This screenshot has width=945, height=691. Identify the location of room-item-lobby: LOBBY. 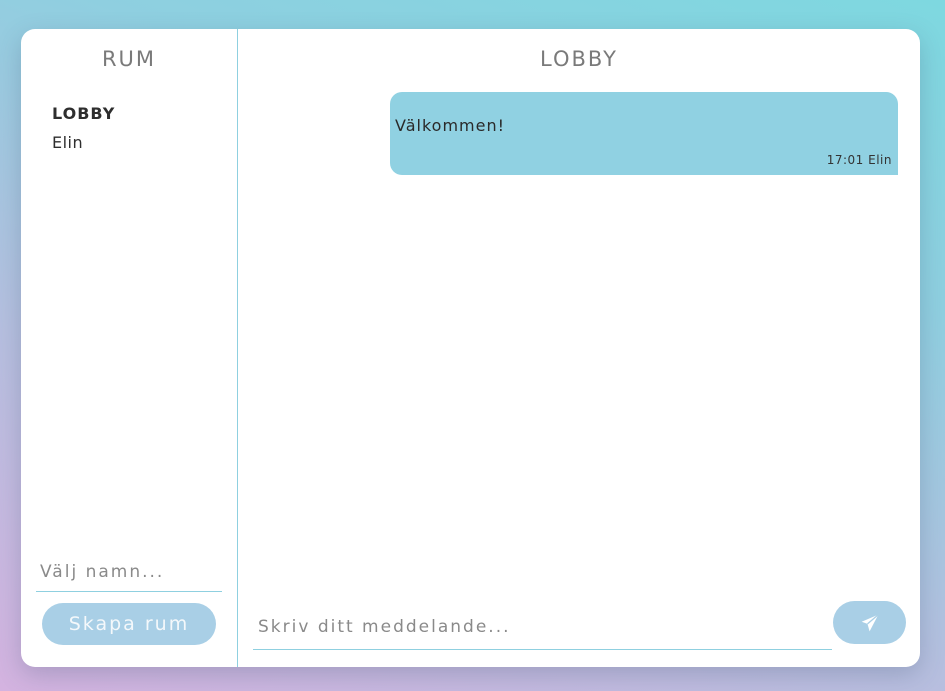
(83, 117).